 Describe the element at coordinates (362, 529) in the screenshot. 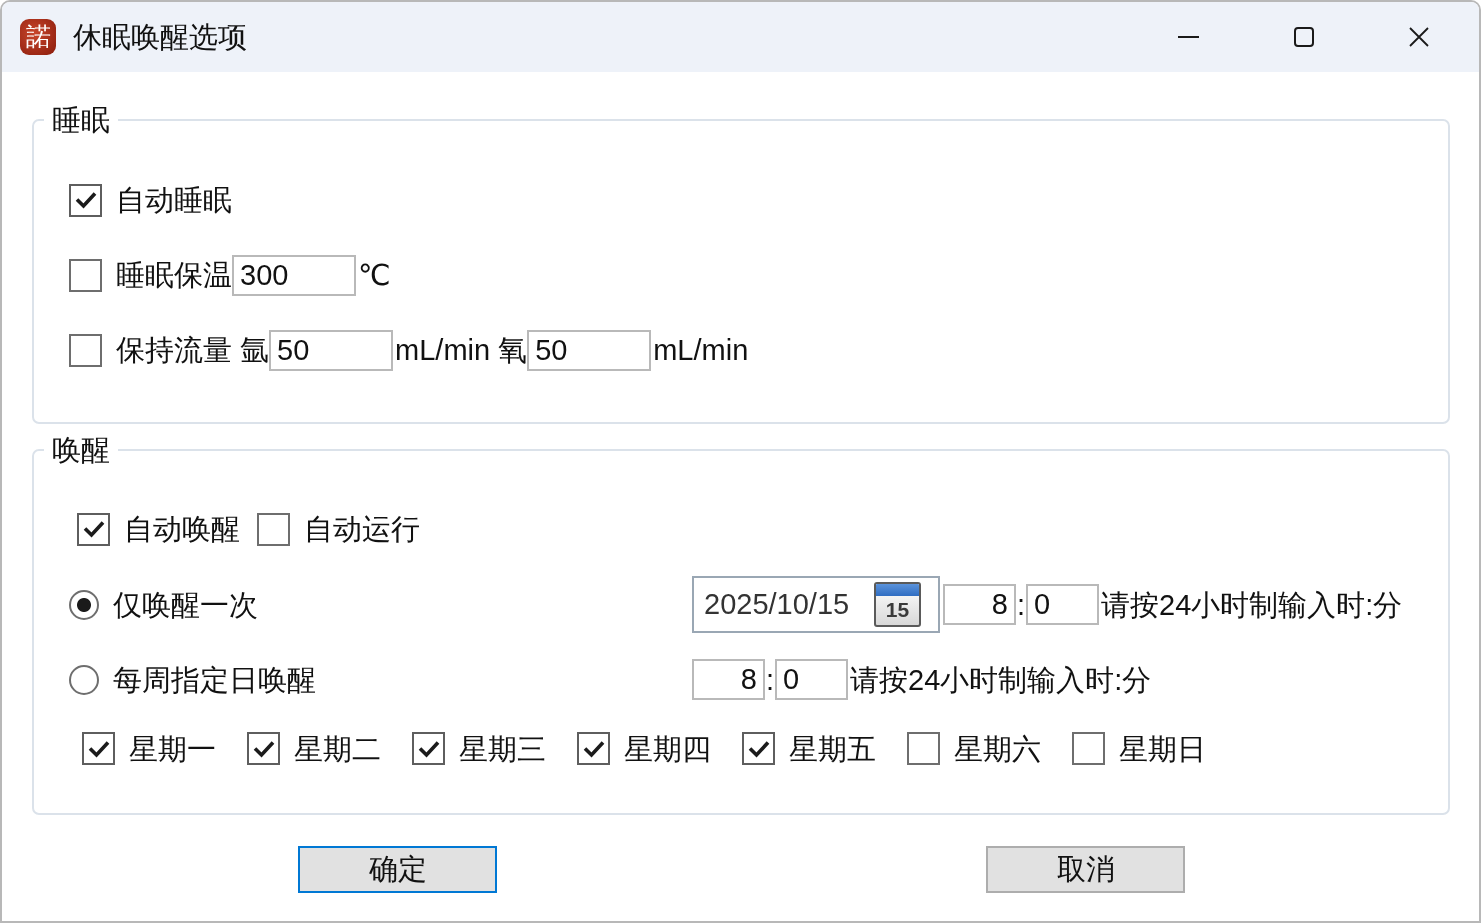

I see `checkbox-label: 自动运行` at that location.